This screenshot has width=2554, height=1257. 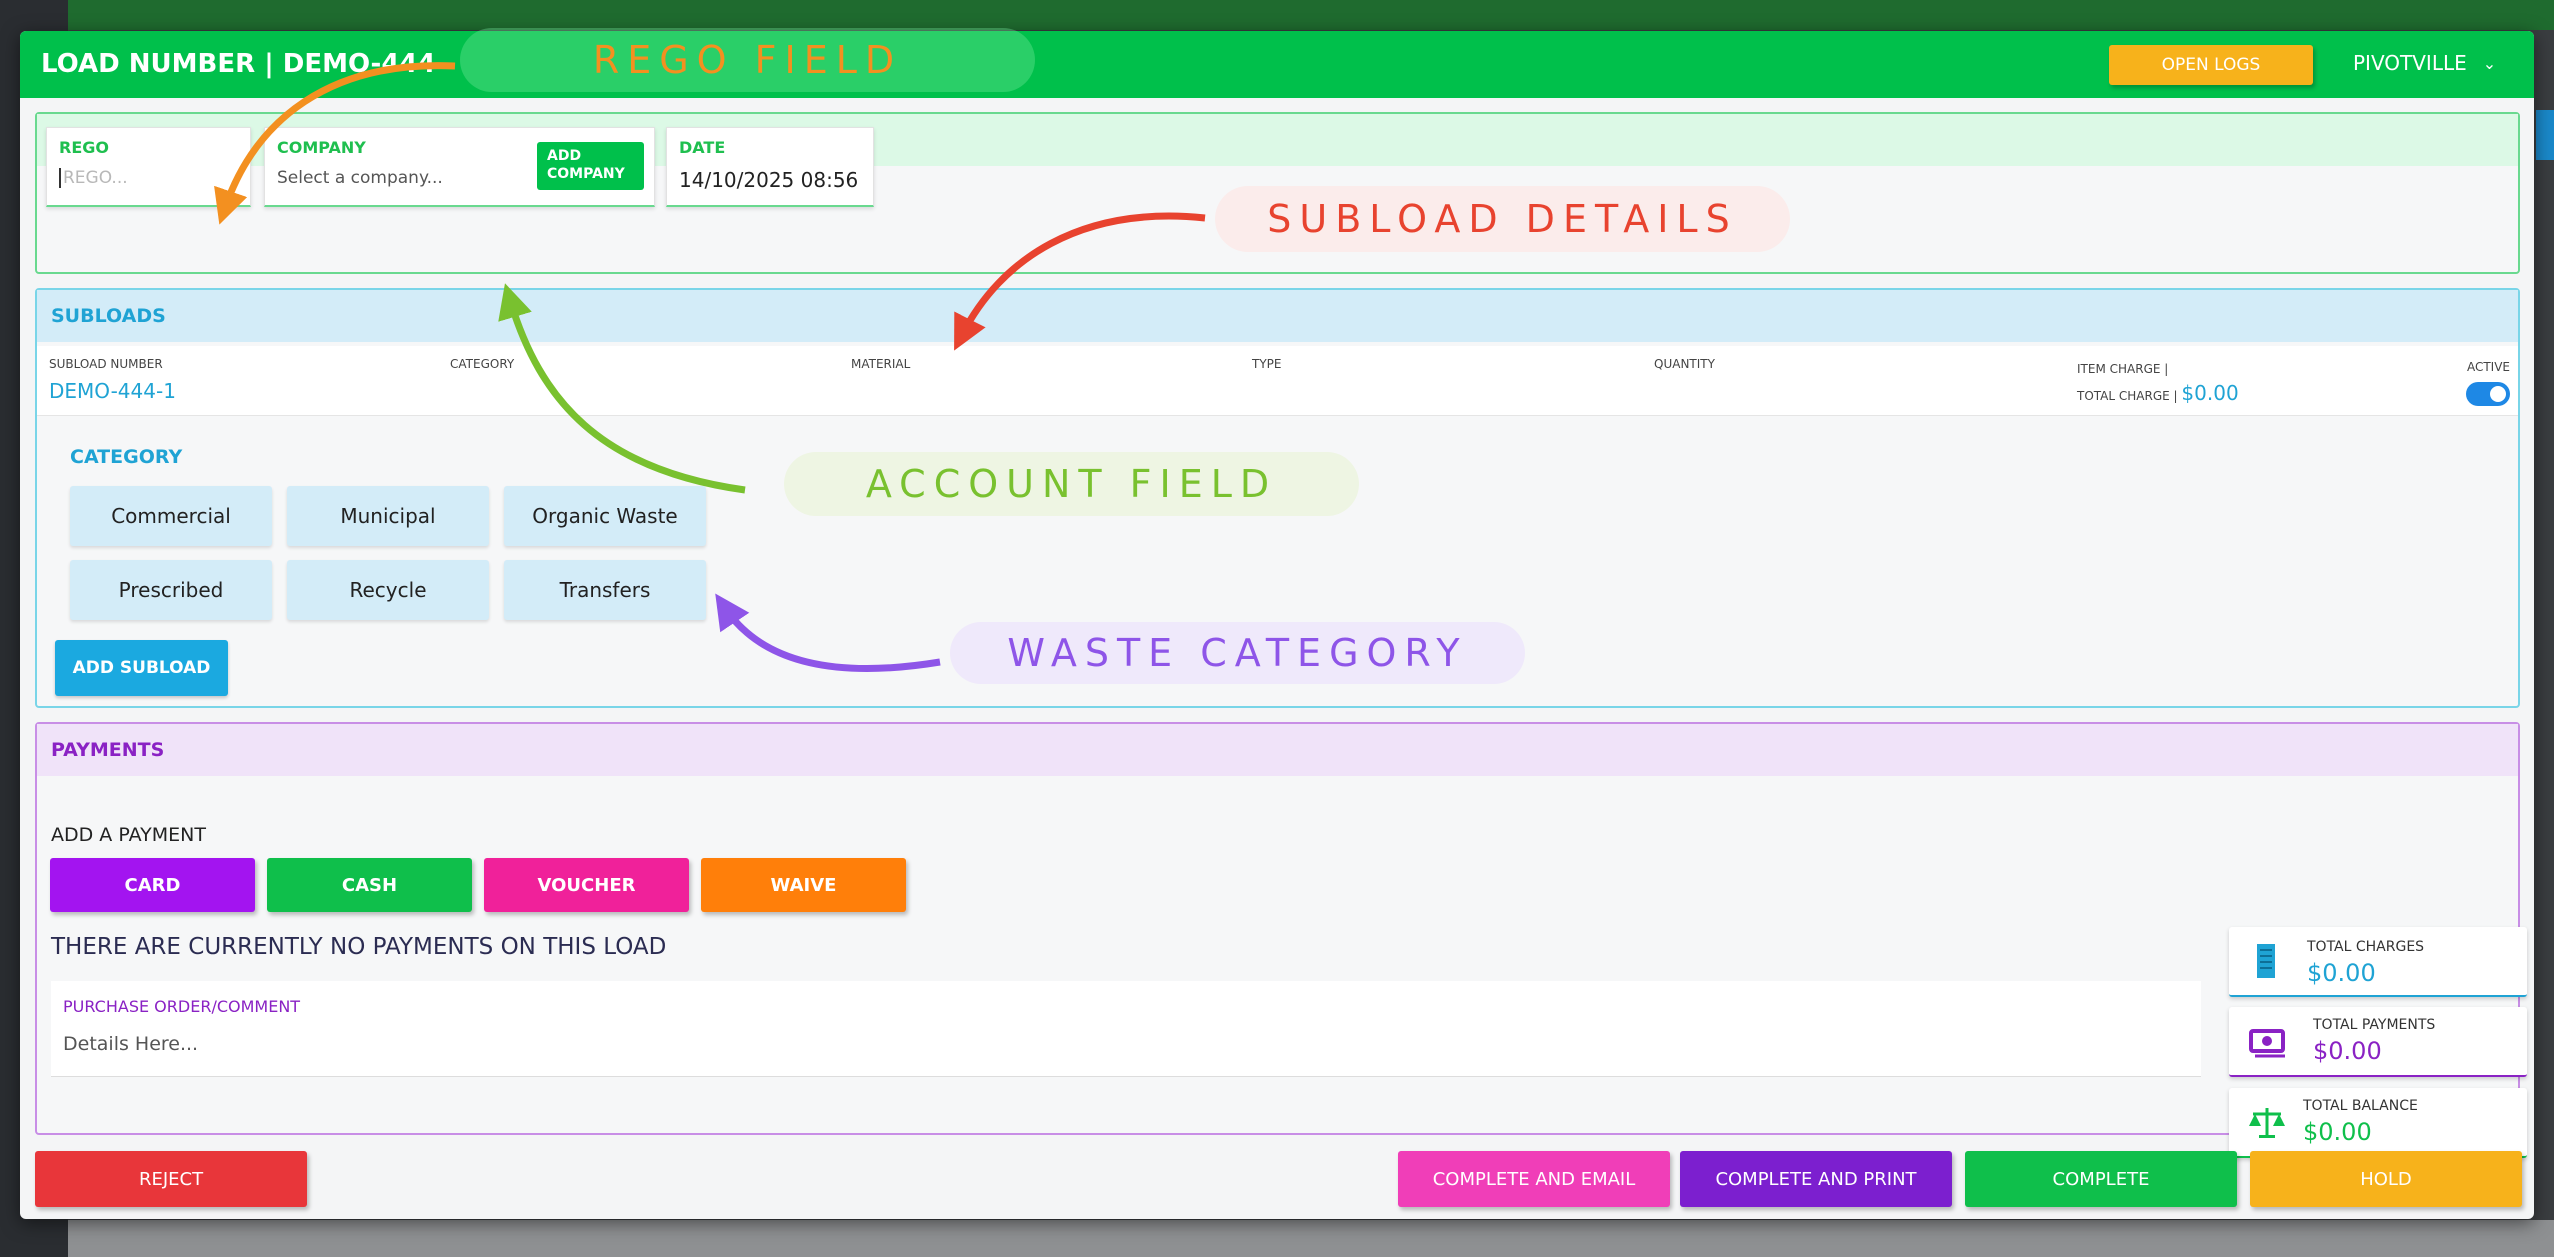 I want to click on account-arrow, so click(x=622, y=388).